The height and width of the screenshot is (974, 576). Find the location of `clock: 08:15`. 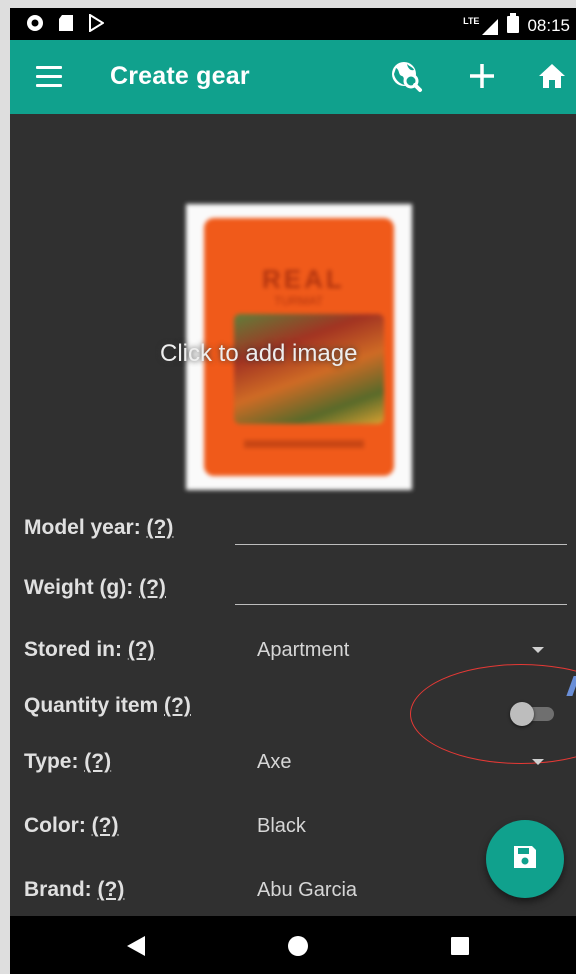

clock: 08:15 is located at coordinates (548, 25).